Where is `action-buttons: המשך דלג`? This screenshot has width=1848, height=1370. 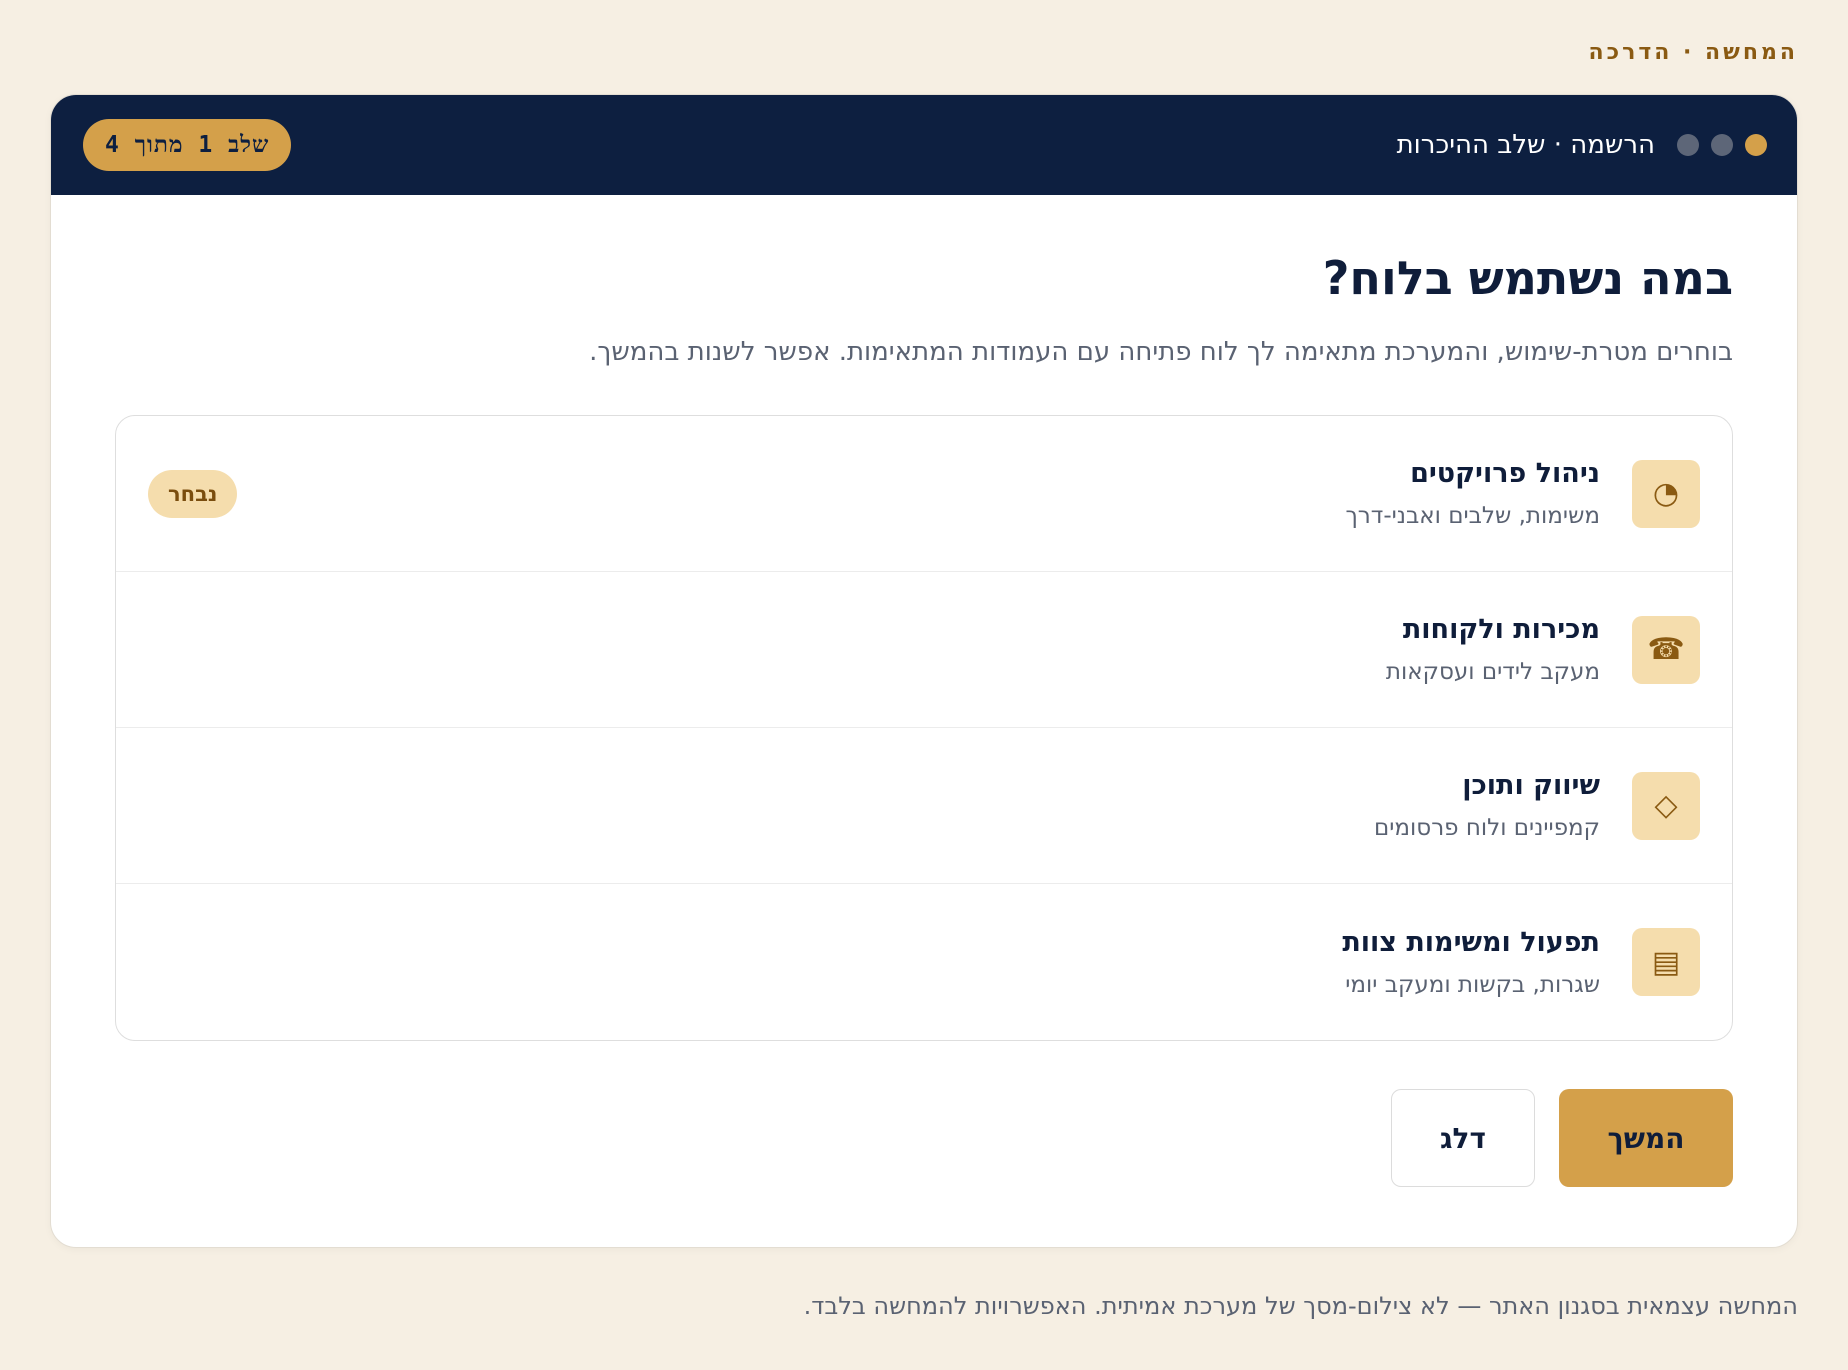
action-buttons: המשך דלג is located at coordinates (924, 1138).